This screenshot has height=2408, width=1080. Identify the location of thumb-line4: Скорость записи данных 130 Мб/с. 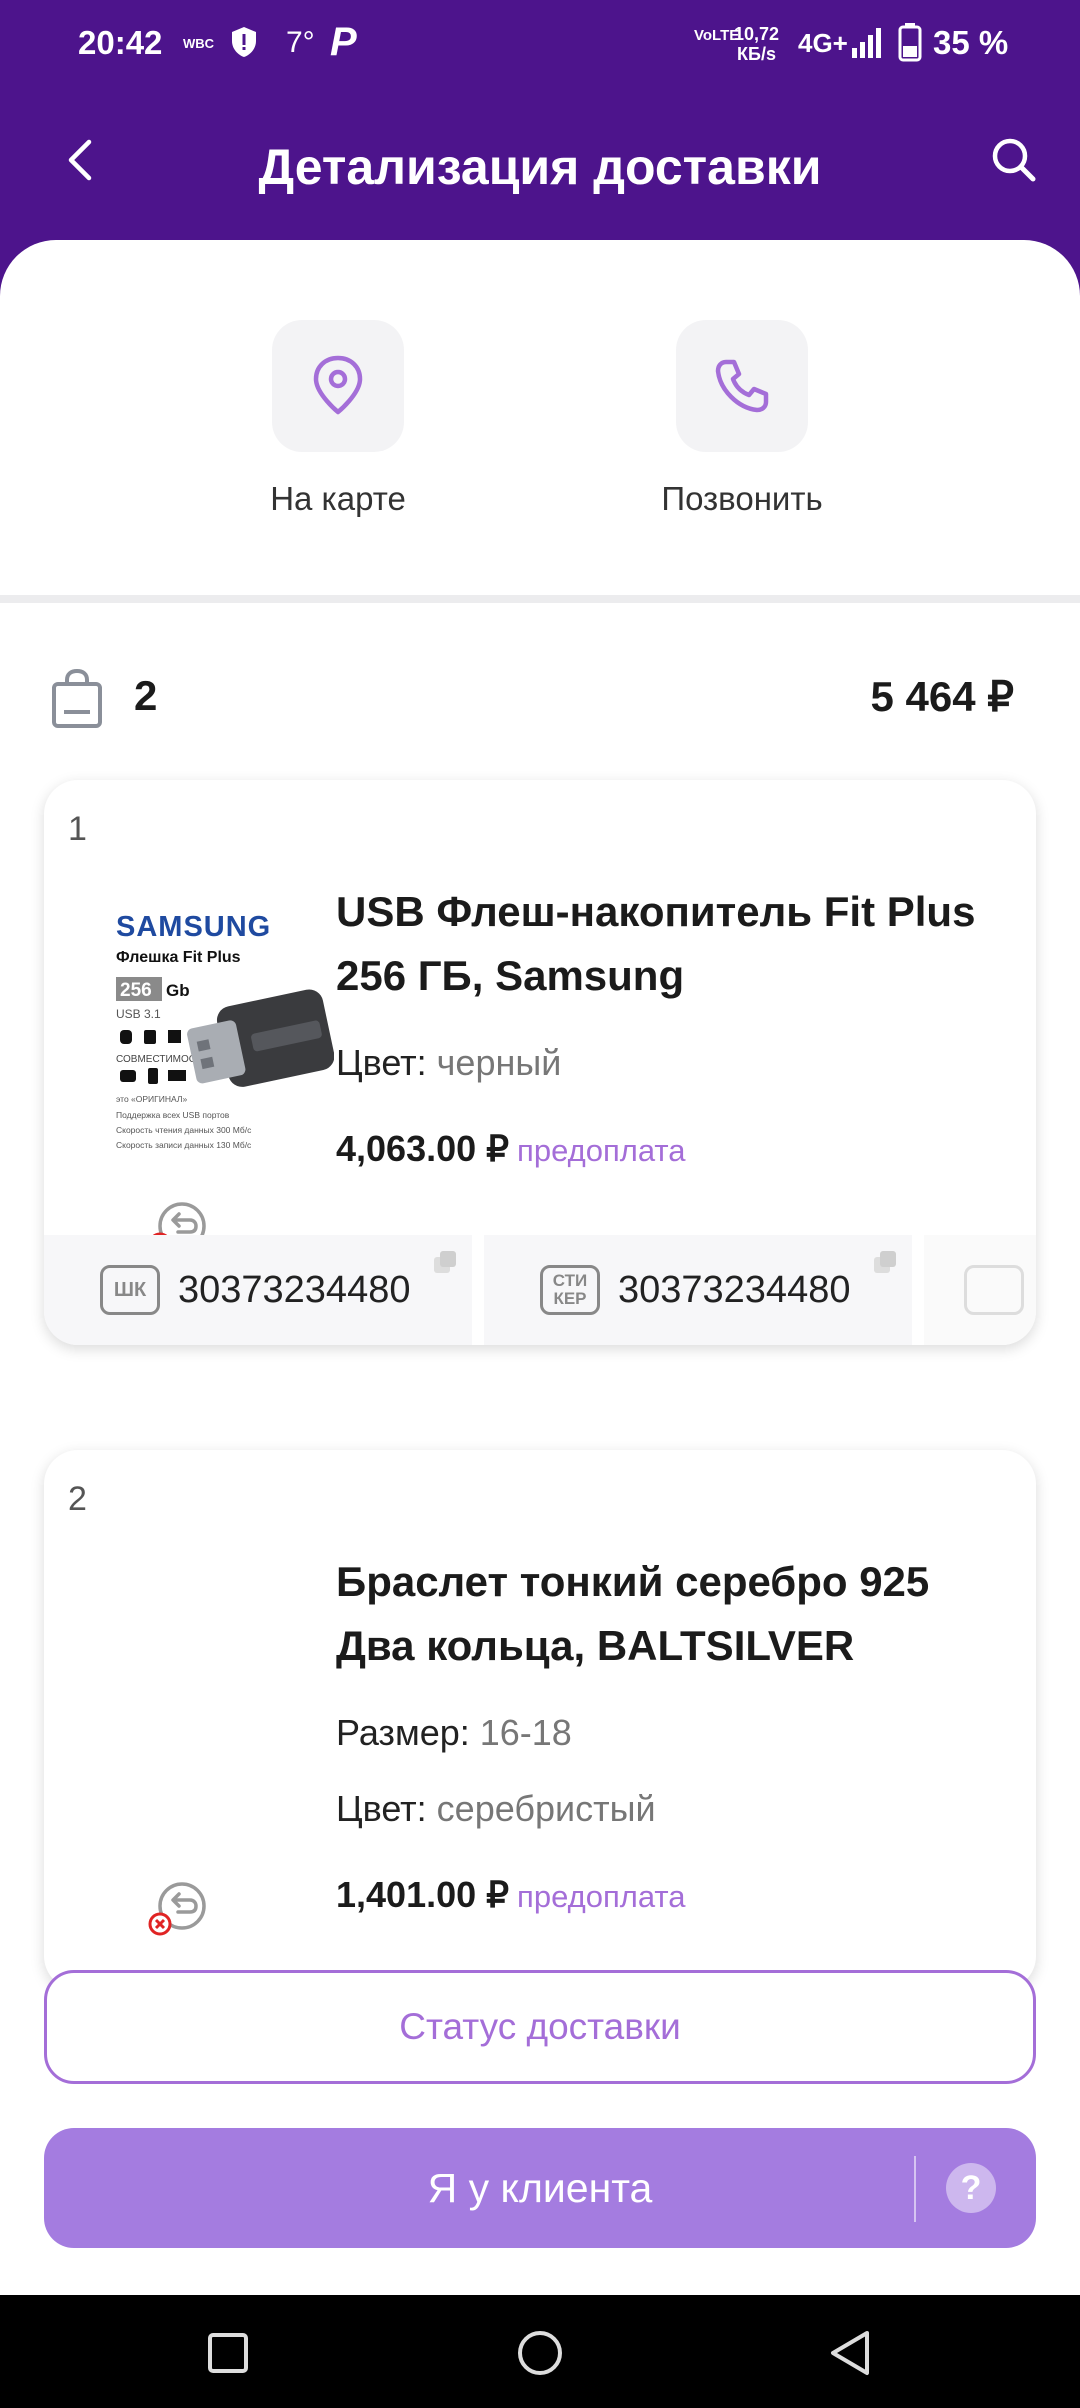
(184, 1145).